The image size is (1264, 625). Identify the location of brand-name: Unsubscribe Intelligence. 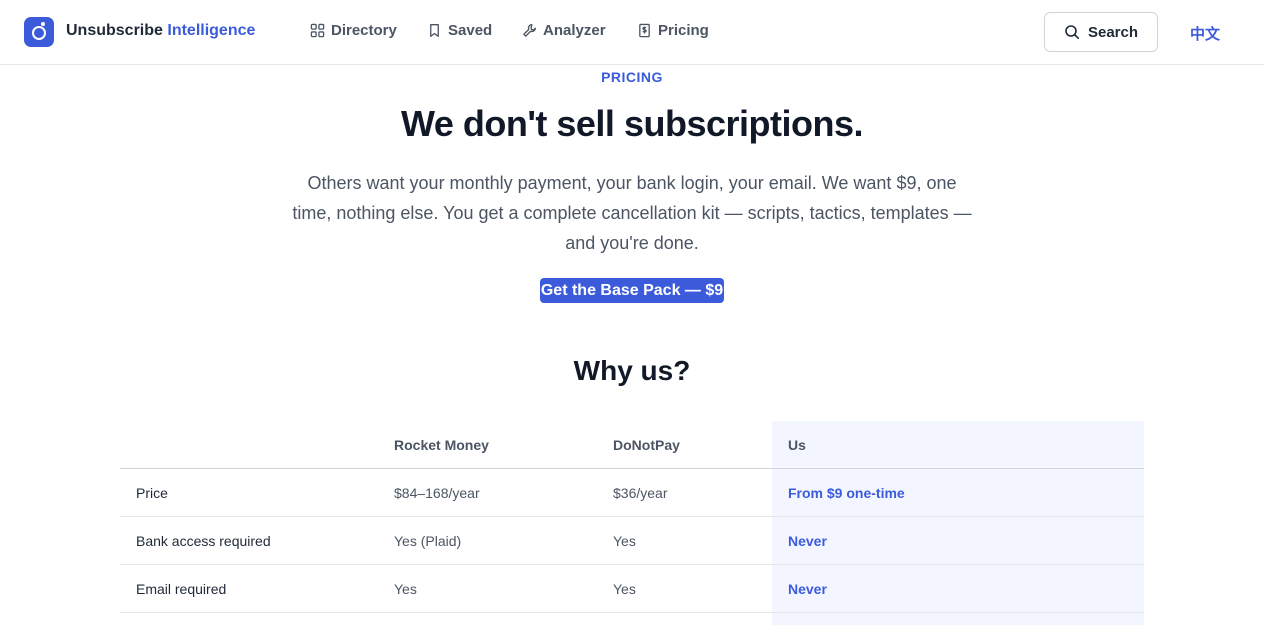
(160, 31).